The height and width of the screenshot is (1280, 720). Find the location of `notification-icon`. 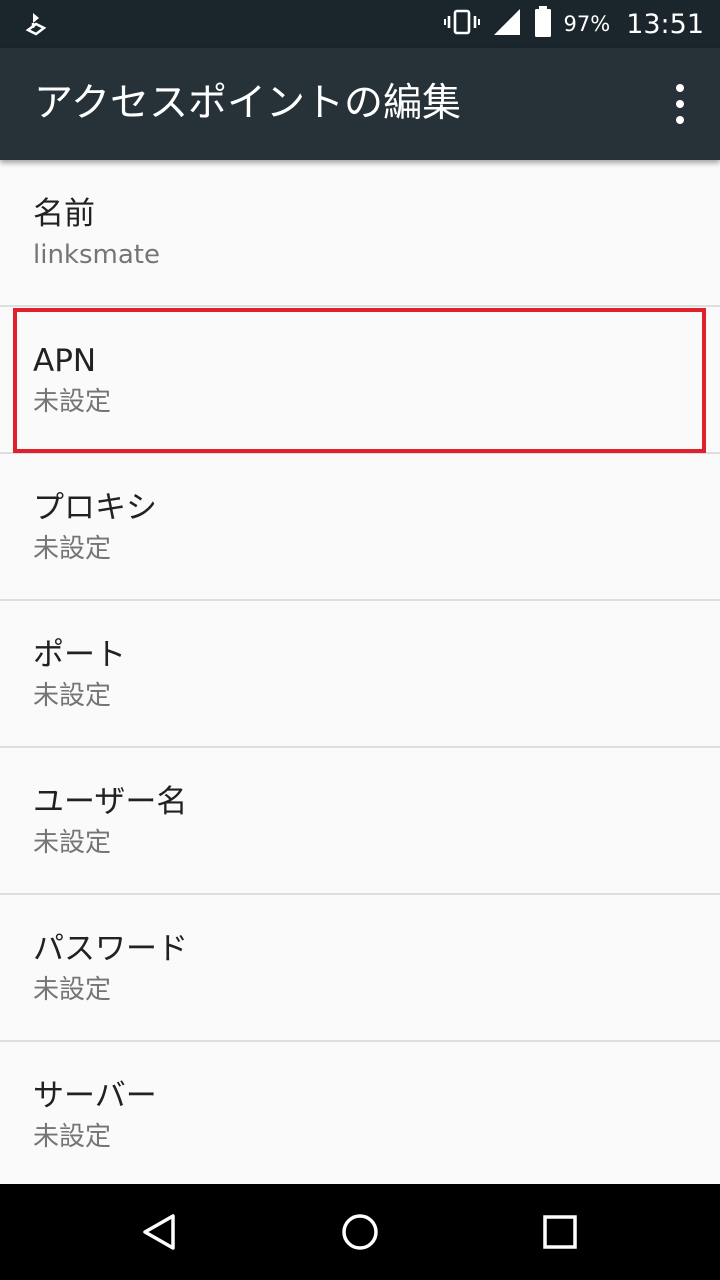

notification-icon is located at coordinates (36, 24).